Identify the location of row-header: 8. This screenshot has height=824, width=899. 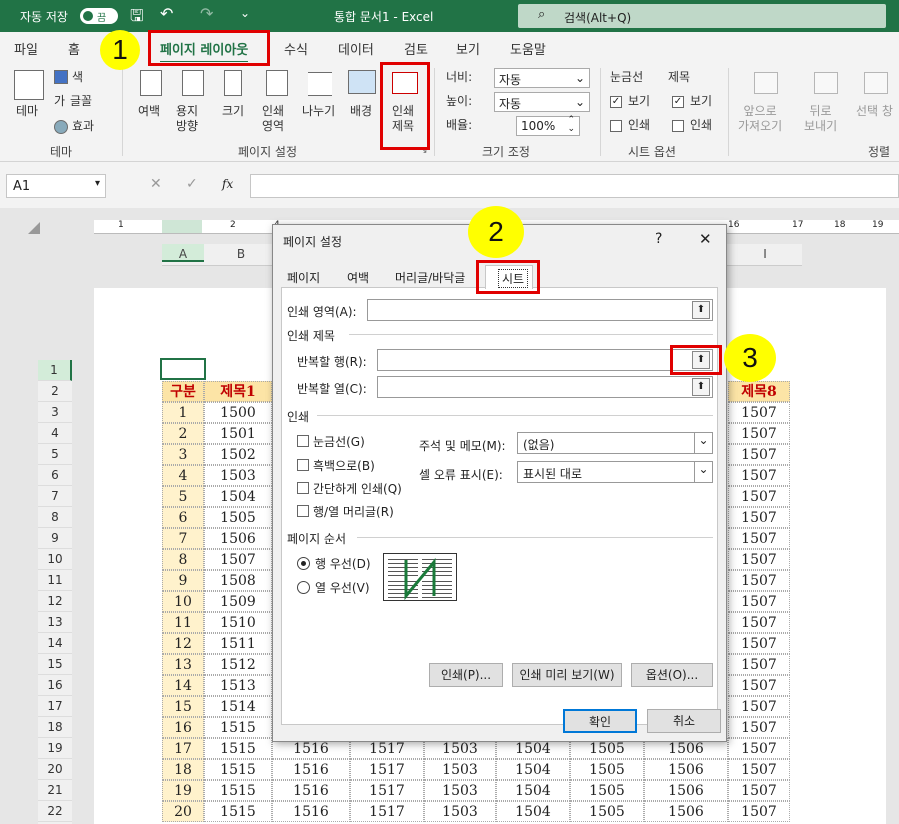
(55, 517).